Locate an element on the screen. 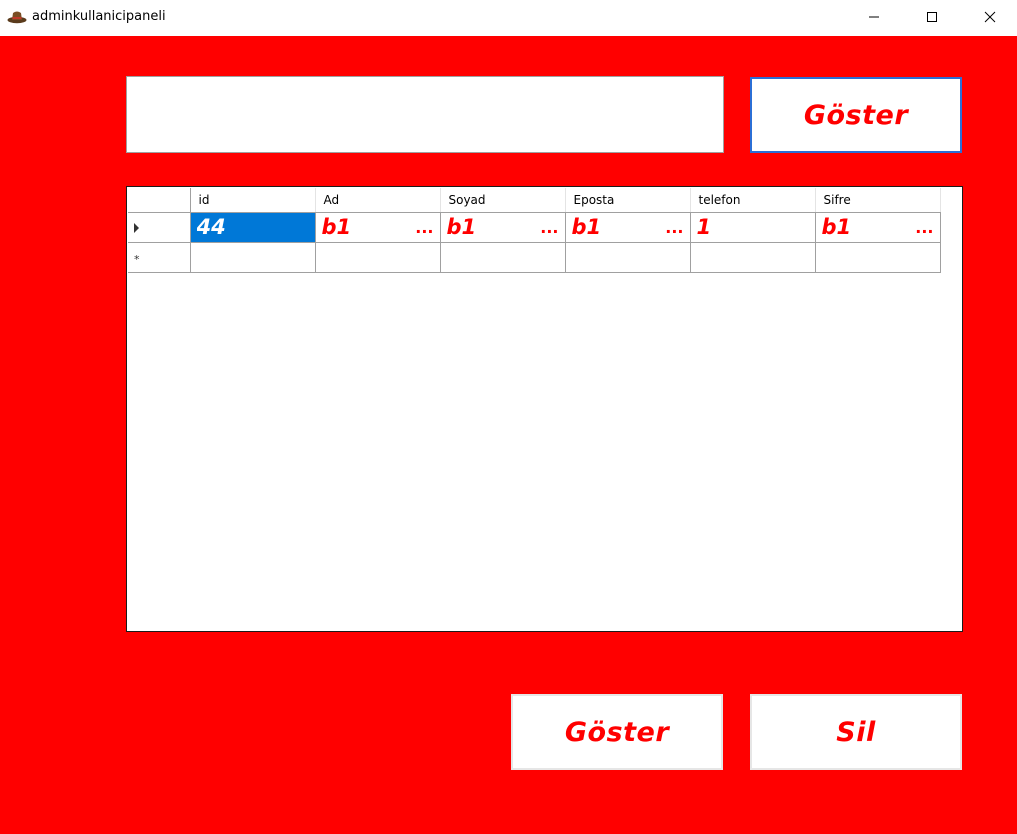 This screenshot has height=834, width=1017. new-cell-soyad is located at coordinates (502, 257).